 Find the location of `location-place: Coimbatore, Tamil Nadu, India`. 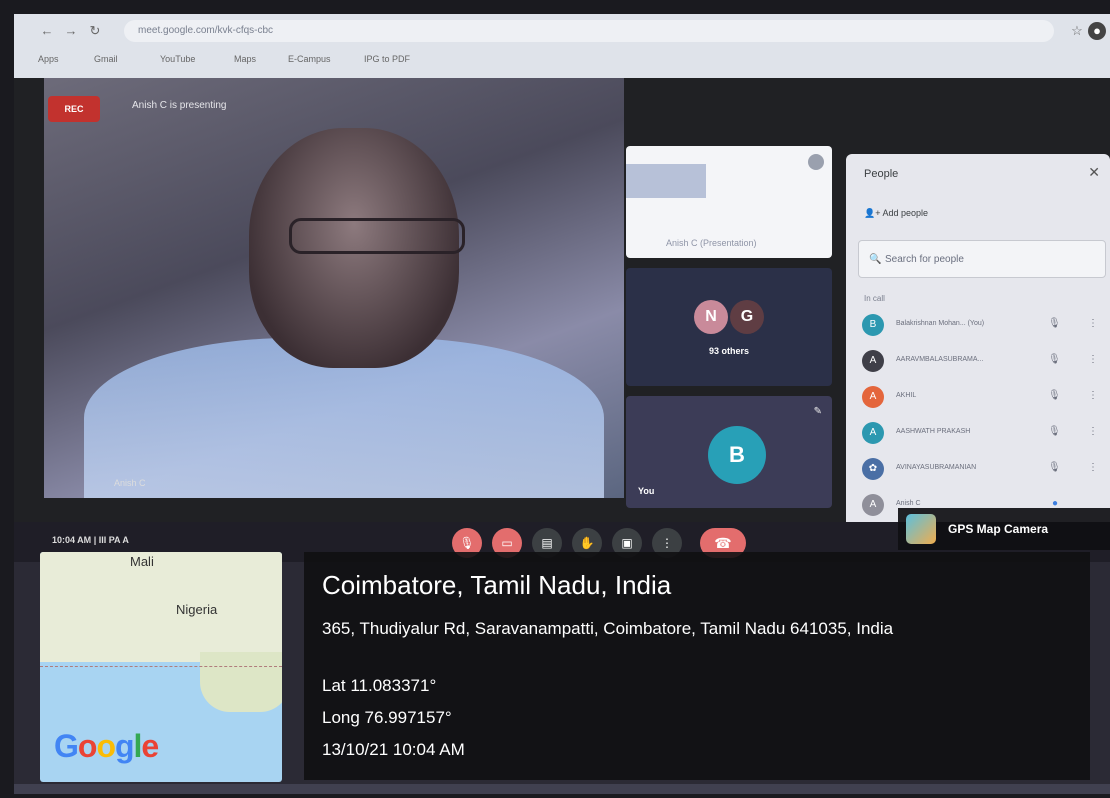

location-place: Coimbatore, Tamil Nadu, India is located at coordinates (497, 585).